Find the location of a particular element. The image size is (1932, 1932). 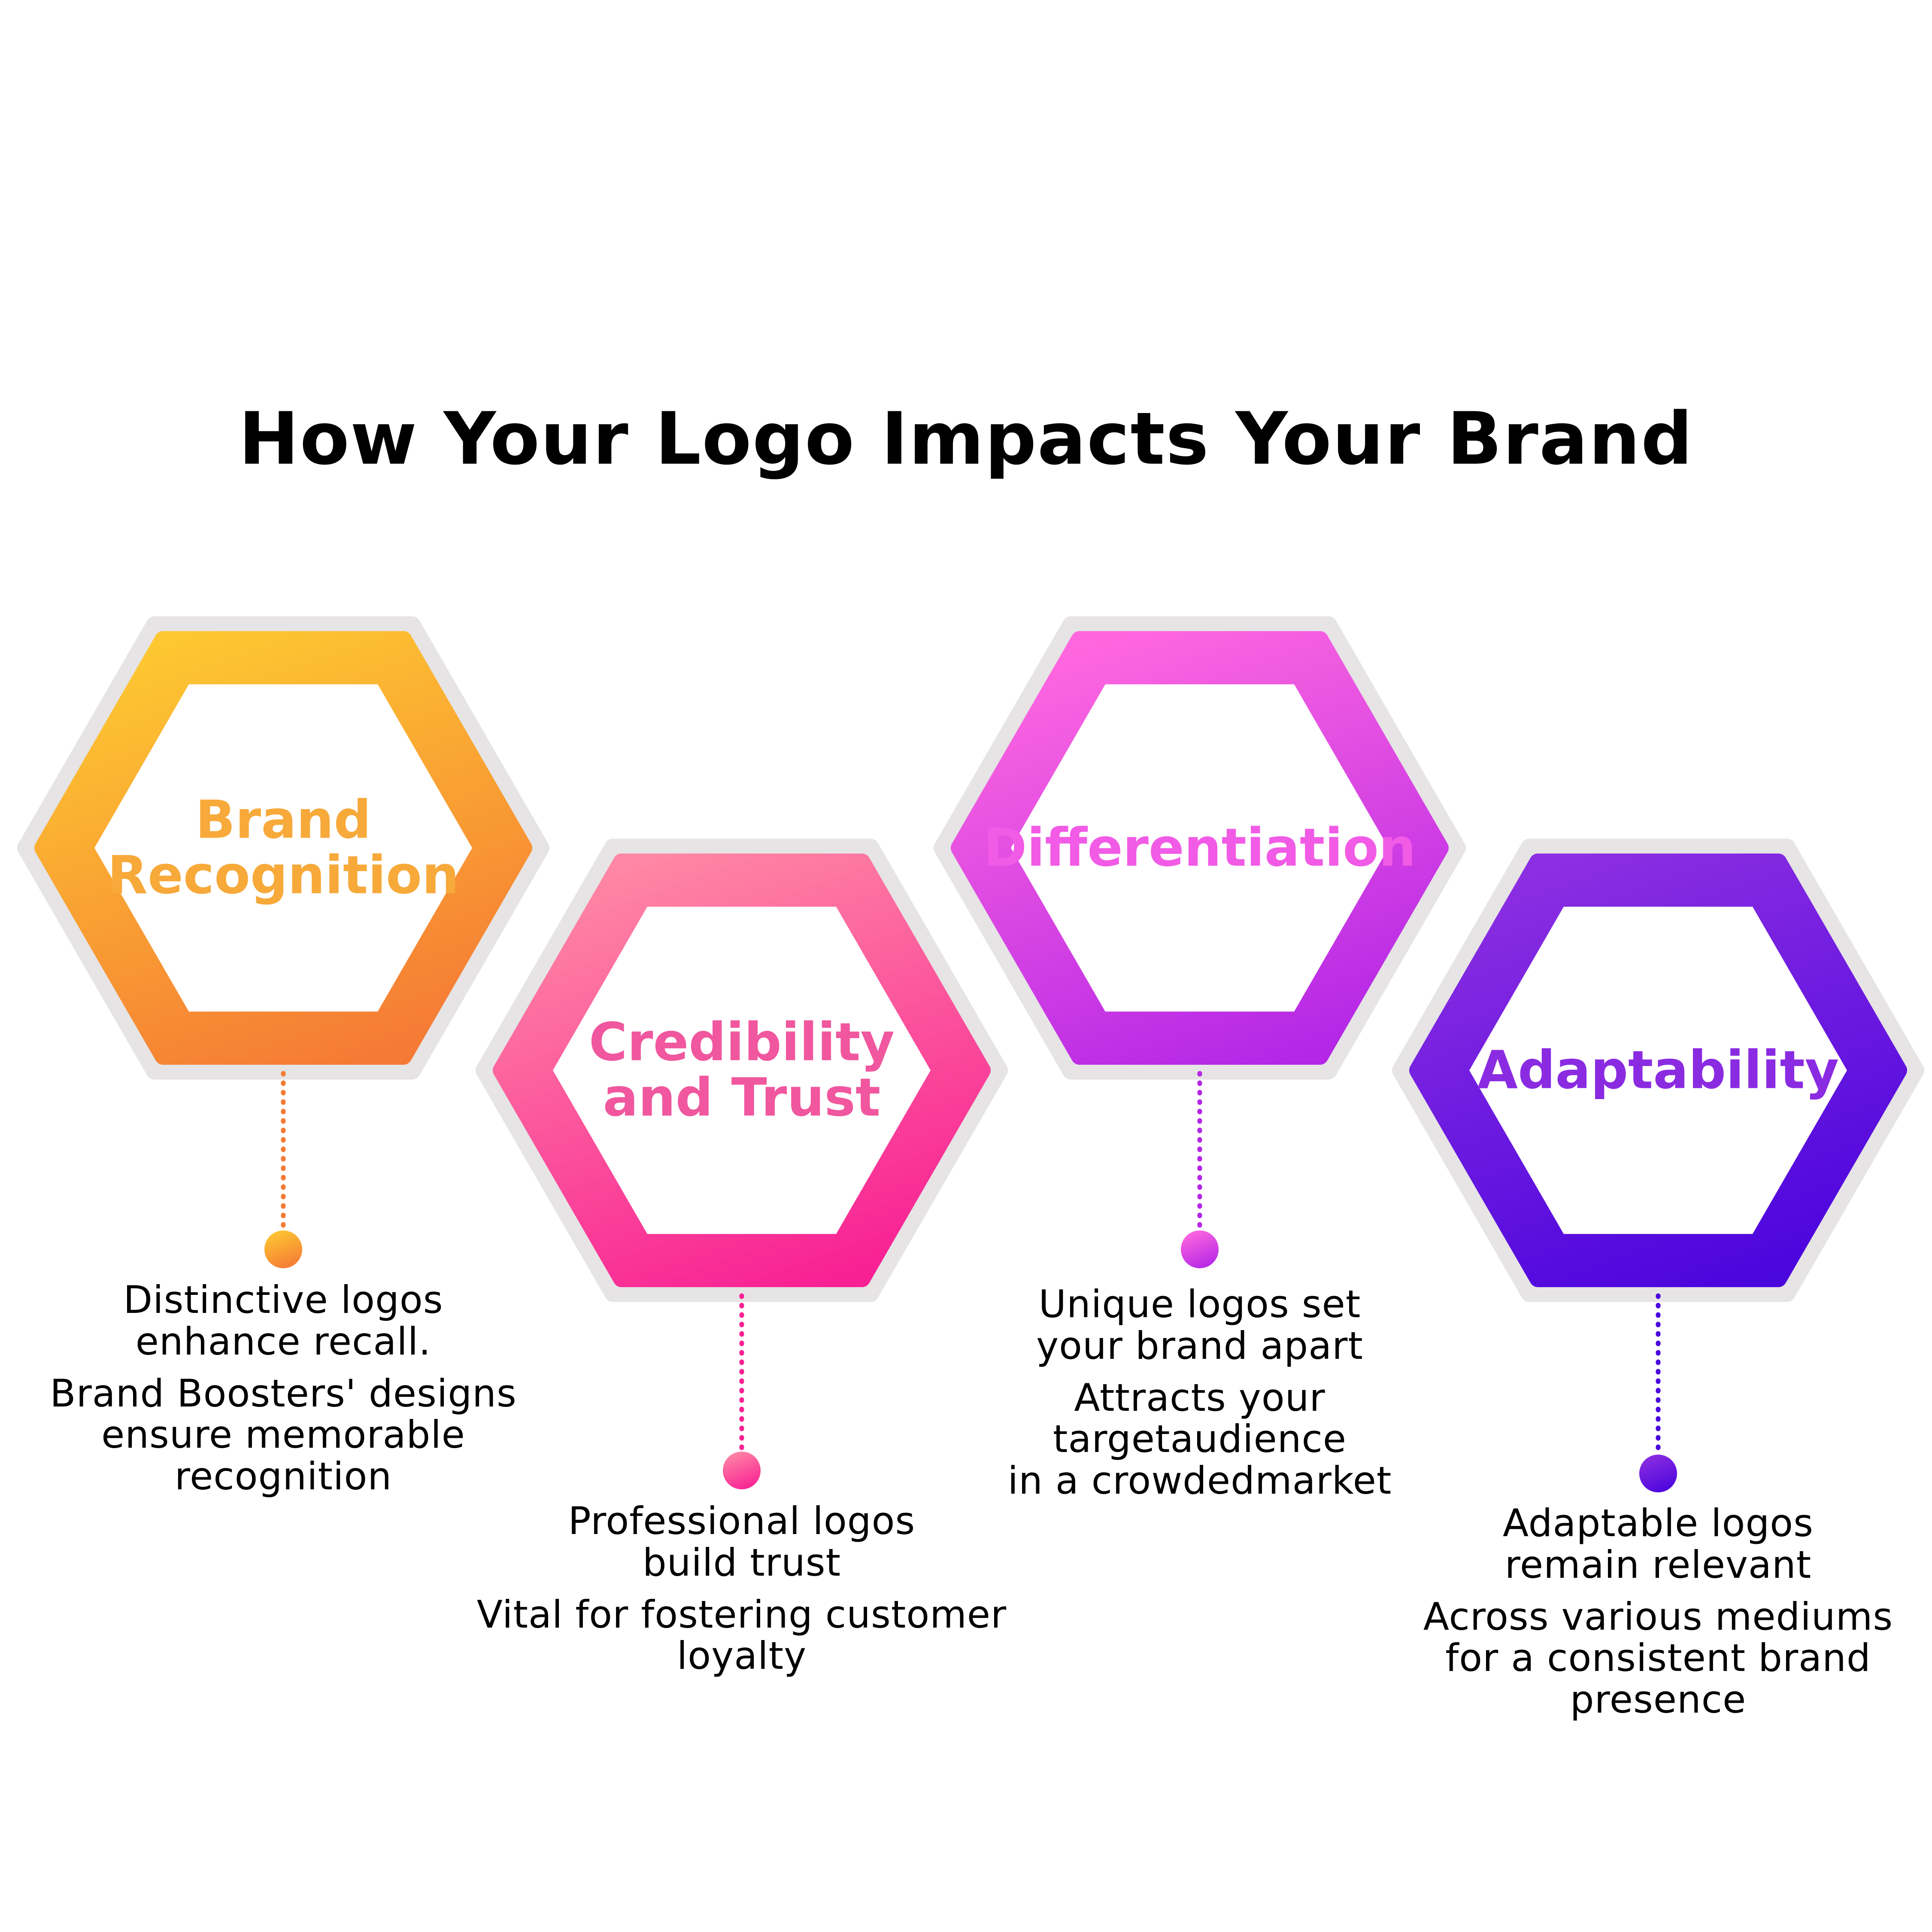

description-paragraph: Adaptable logos remain relevant is located at coordinates (1658, 1544).